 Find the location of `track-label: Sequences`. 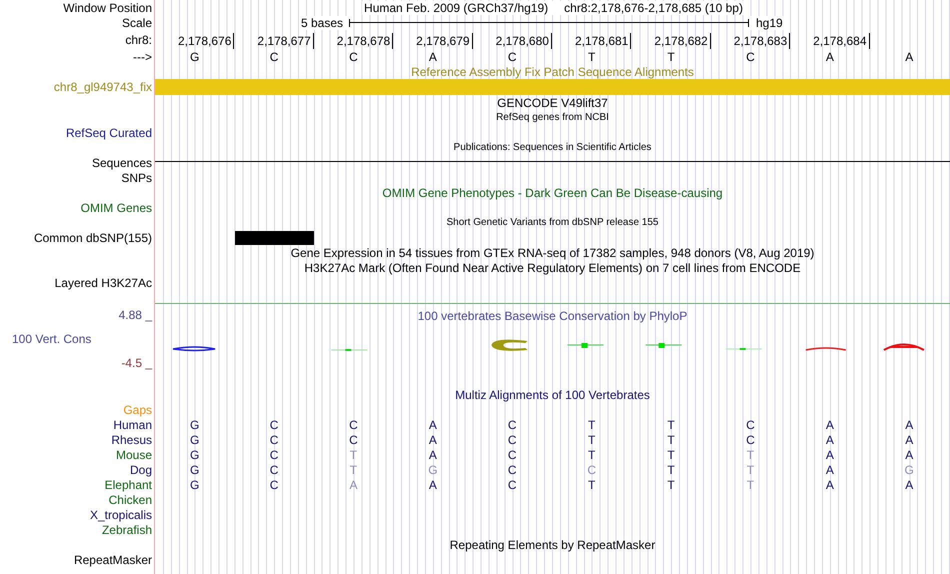

track-label: Sequences is located at coordinates (122, 163).